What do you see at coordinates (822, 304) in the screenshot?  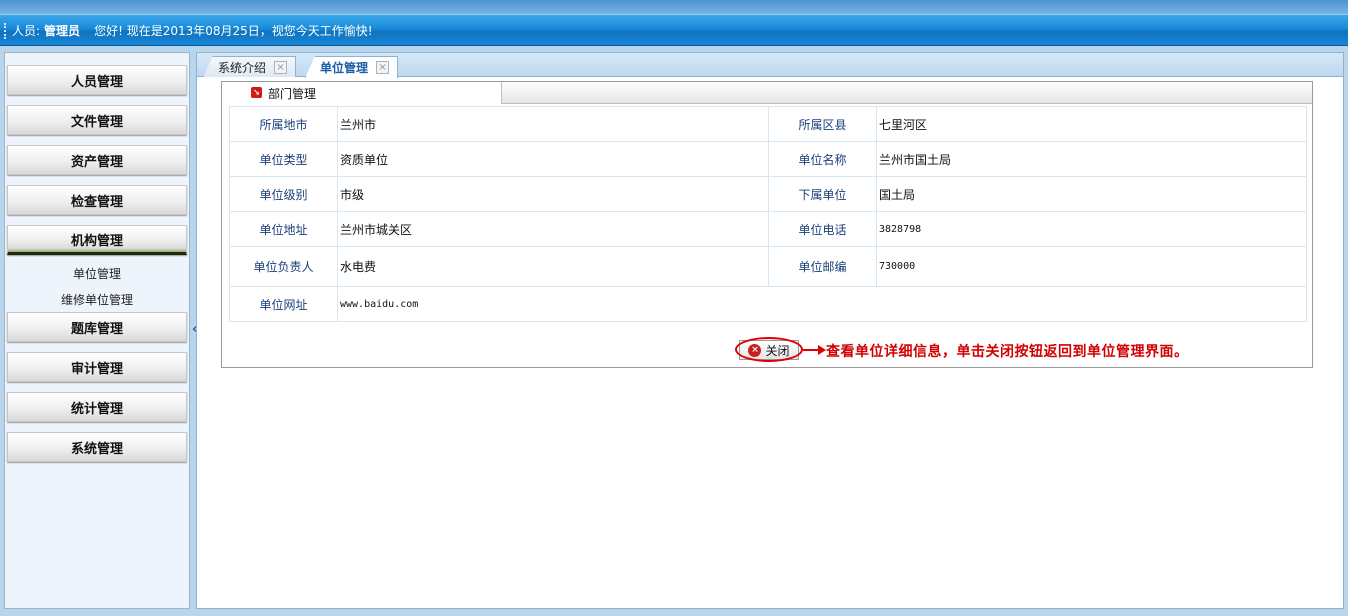 I see `website-value: www.baidu.com` at bounding box center [822, 304].